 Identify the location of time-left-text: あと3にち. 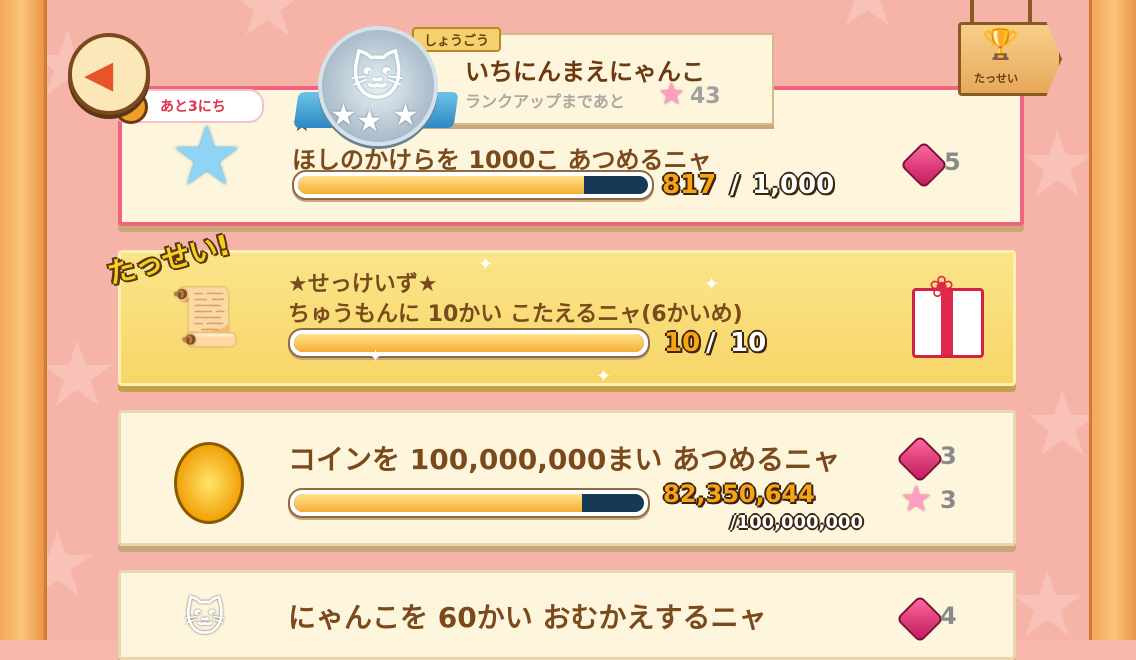
(193, 107).